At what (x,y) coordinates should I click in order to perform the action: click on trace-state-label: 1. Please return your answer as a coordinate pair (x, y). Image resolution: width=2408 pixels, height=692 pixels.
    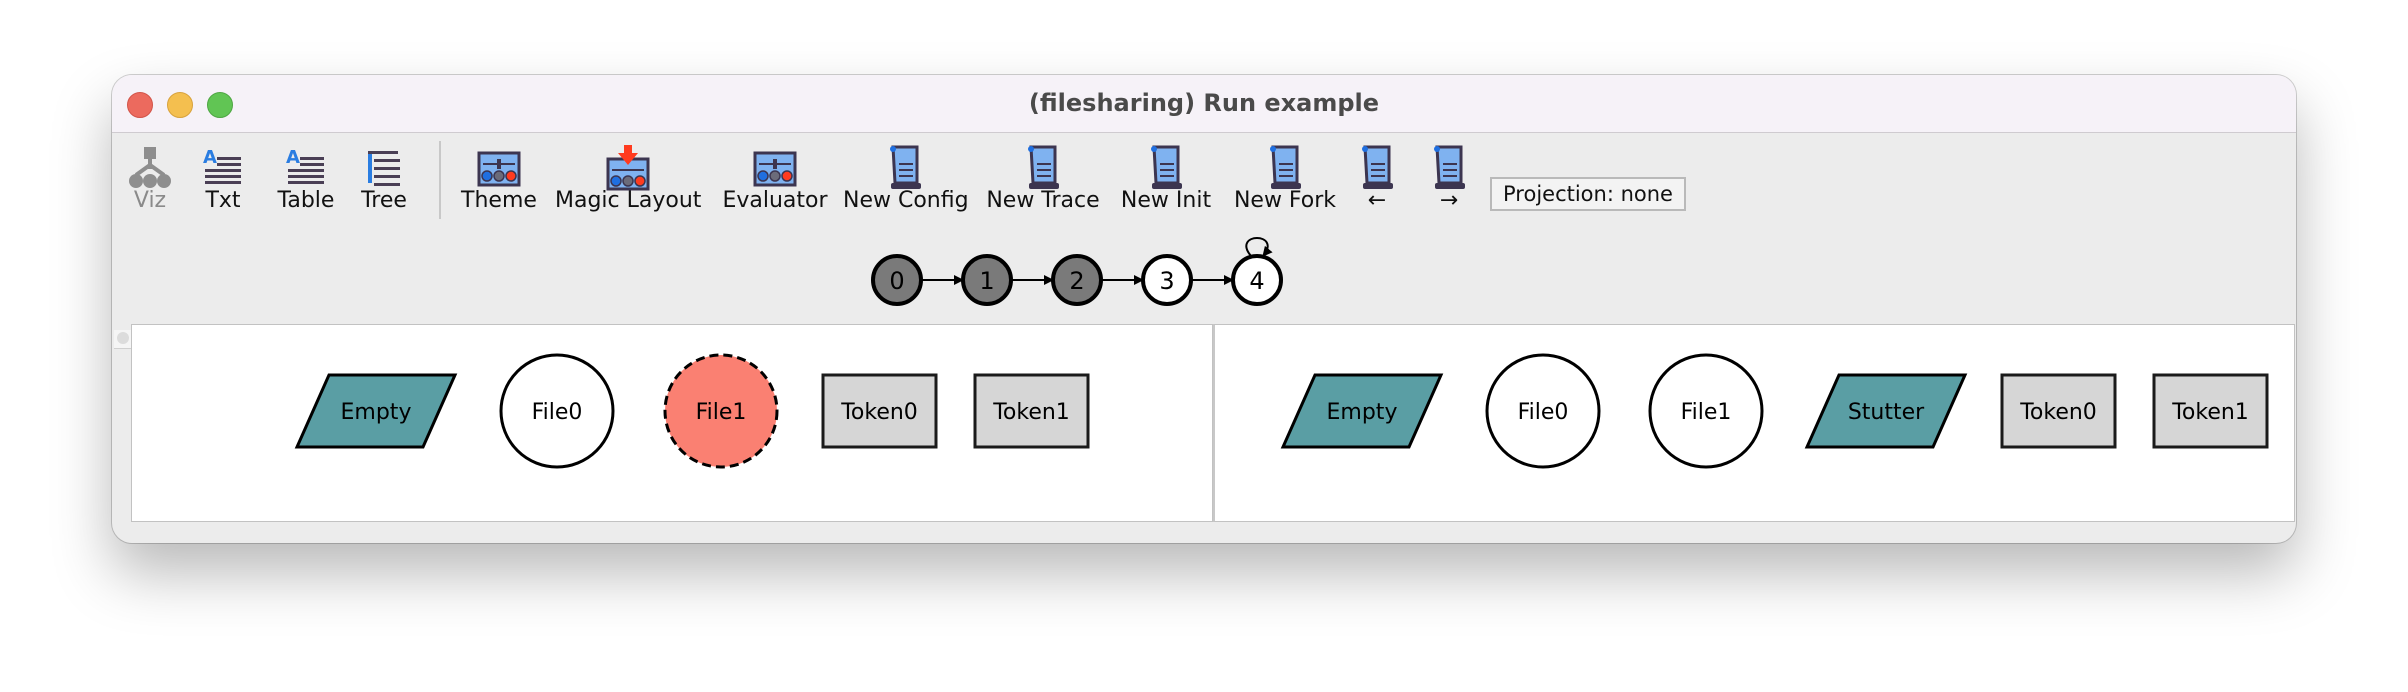
    Looking at the image, I should click on (986, 281).